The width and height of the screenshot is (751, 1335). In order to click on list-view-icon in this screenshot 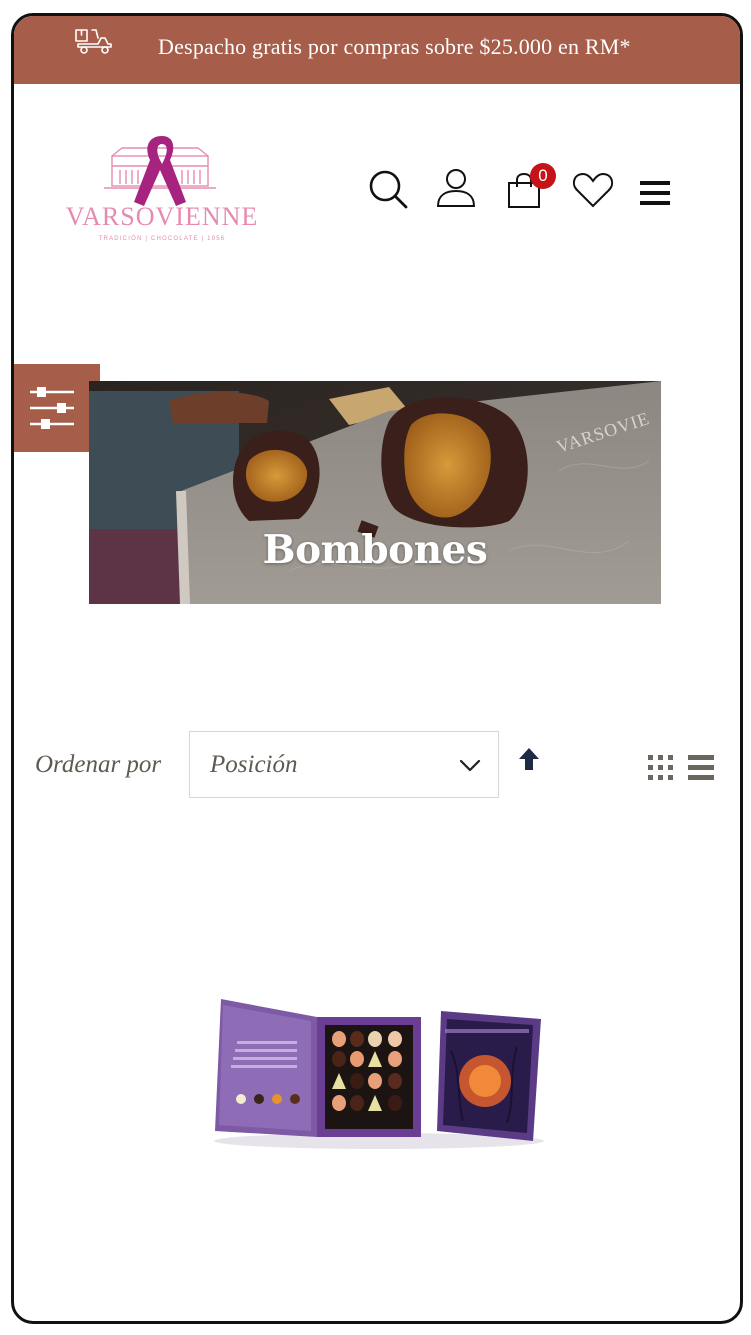, I will do `click(701, 767)`.